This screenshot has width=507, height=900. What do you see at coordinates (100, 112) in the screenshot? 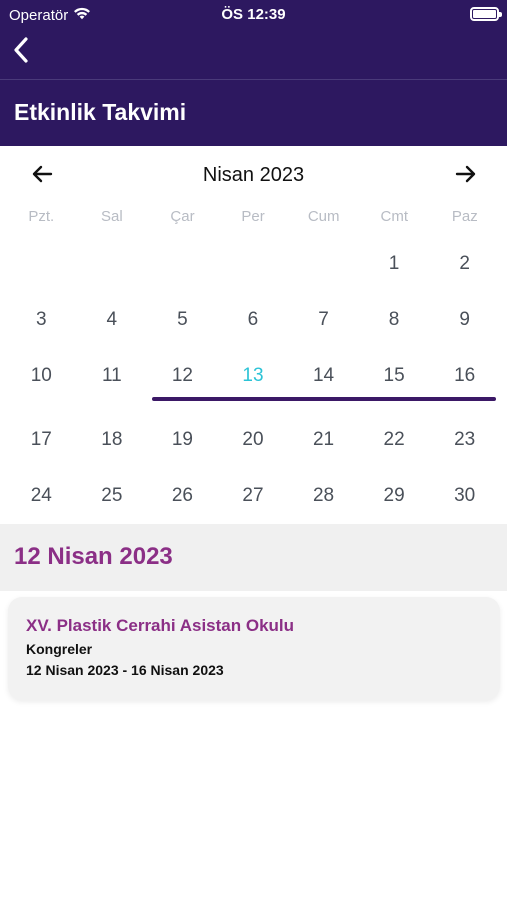
I see `page-title: Etkinlik Takvimi` at bounding box center [100, 112].